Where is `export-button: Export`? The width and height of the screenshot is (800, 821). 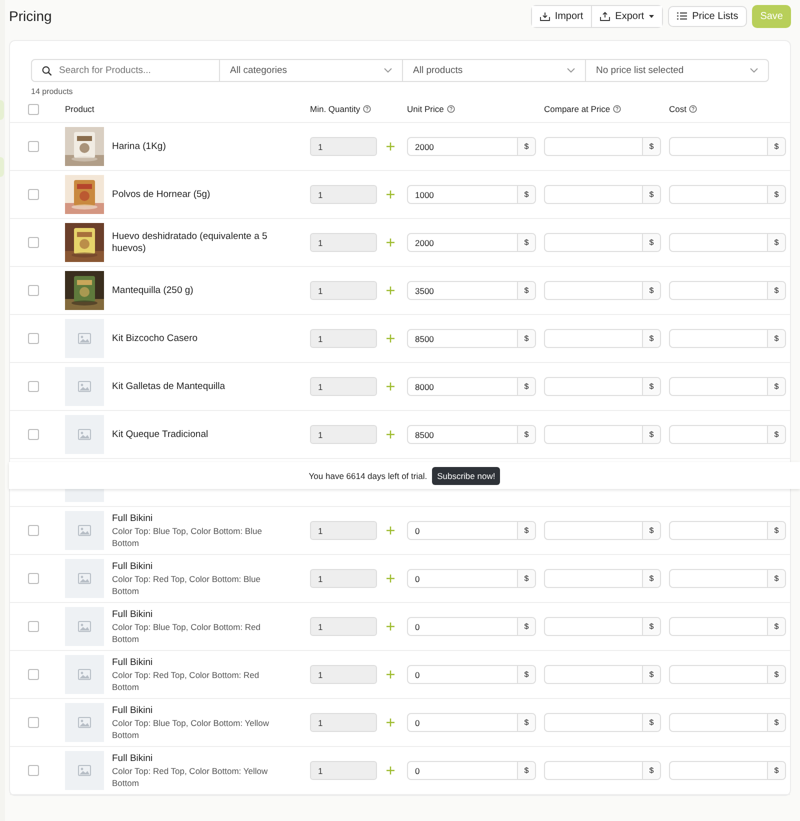
export-button: Export is located at coordinates (626, 16).